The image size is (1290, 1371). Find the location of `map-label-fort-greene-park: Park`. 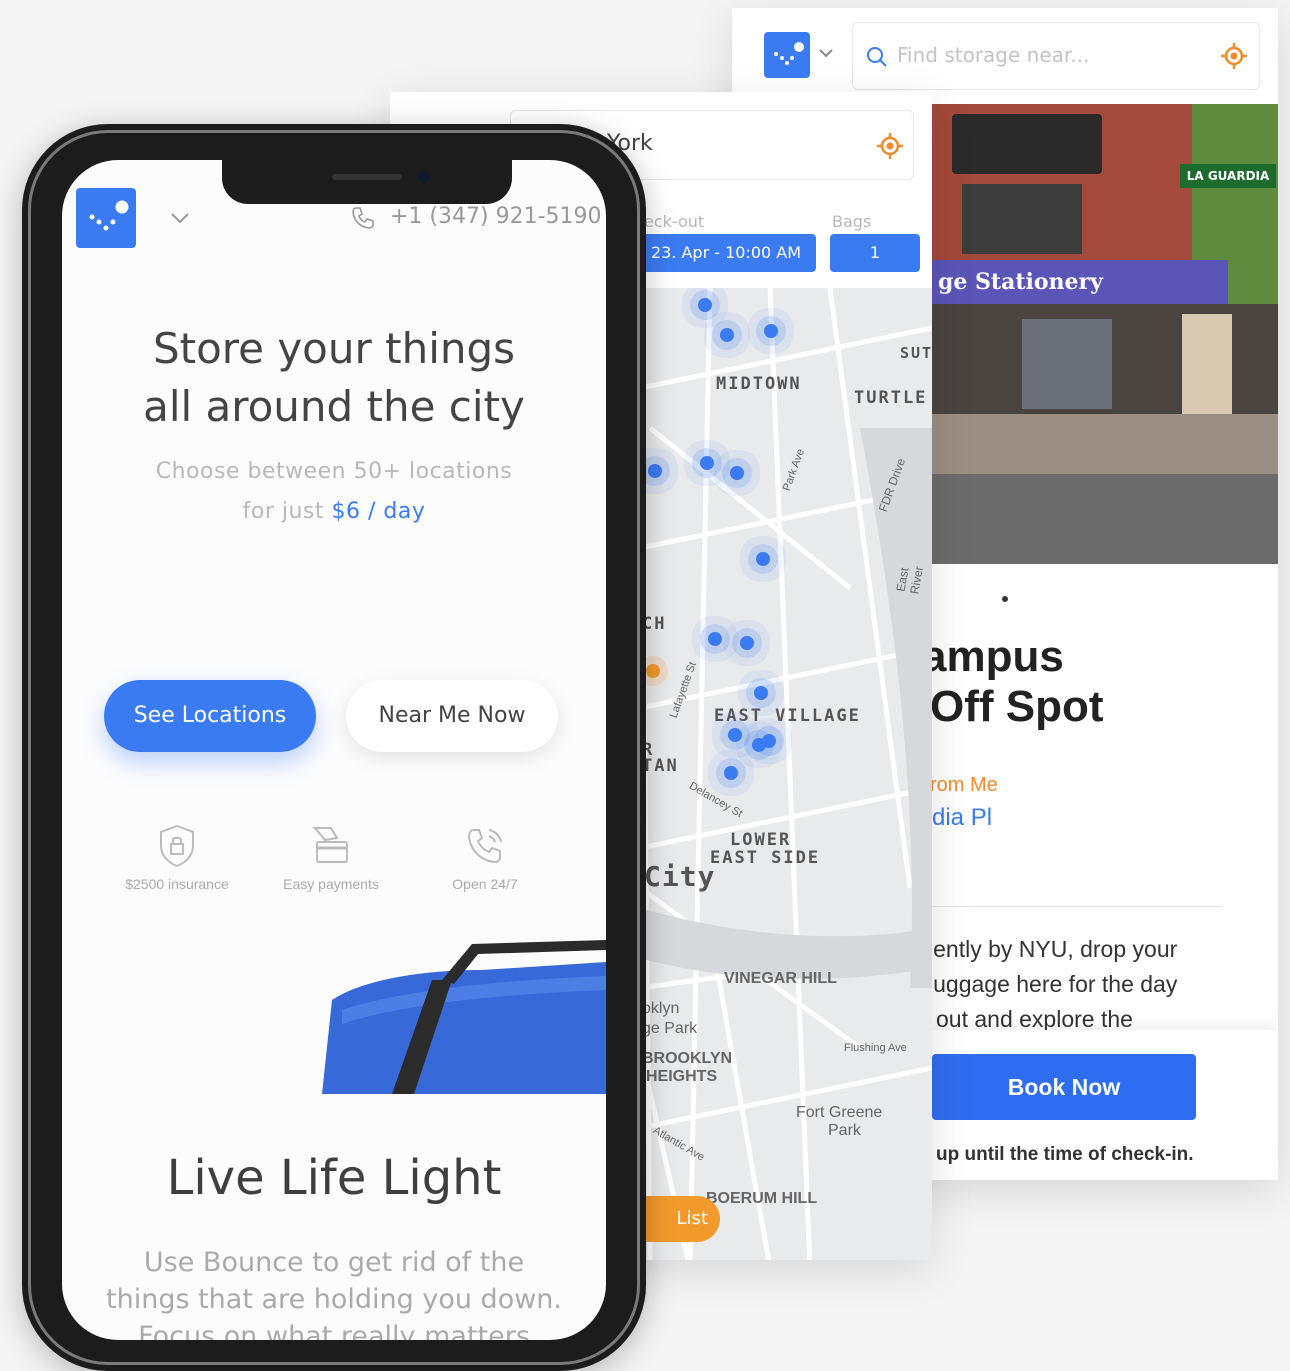

map-label-fort-greene-park: Park is located at coordinates (844, 1130).